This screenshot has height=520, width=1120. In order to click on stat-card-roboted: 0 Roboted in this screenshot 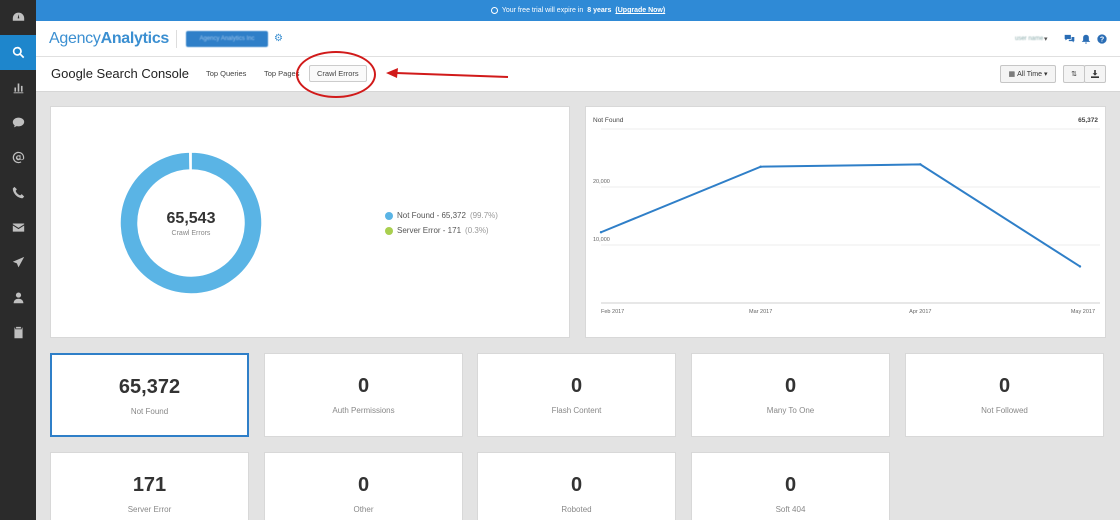, I will do `click(576, 486)`.